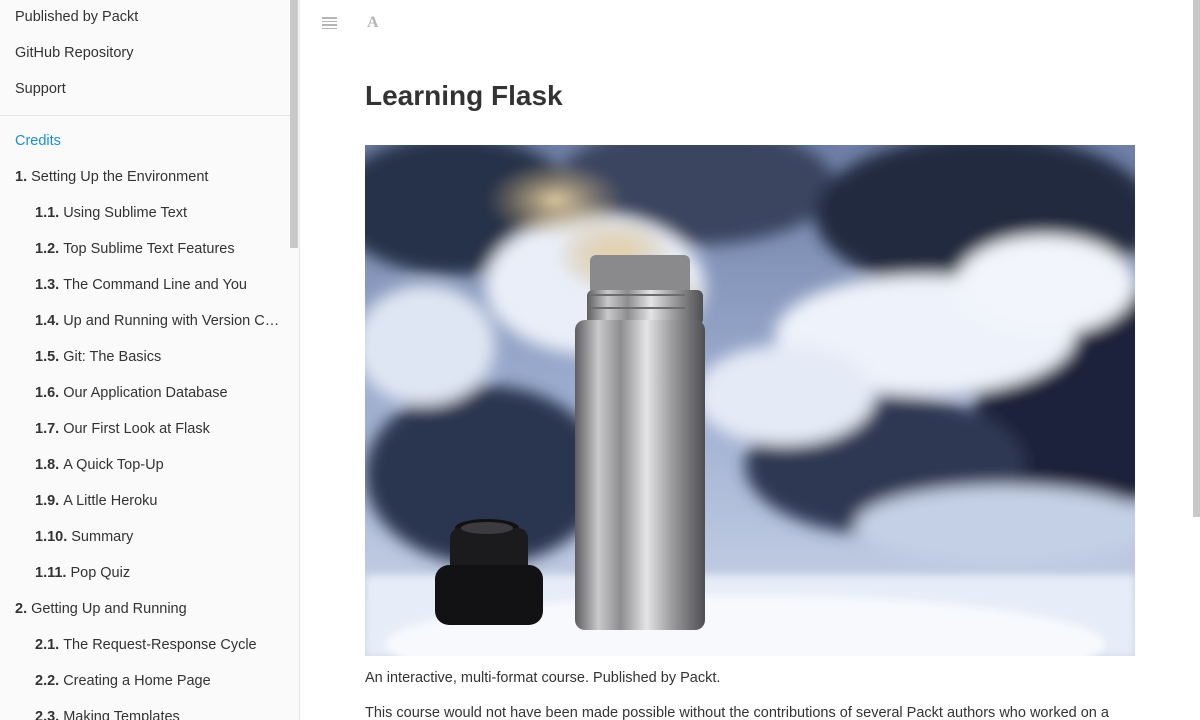 This screenshot has height=720, width=1200. Describe the element at coordinates (121, 714) in the screenshot. I see `toc-item-label: Making Templates` at that location.